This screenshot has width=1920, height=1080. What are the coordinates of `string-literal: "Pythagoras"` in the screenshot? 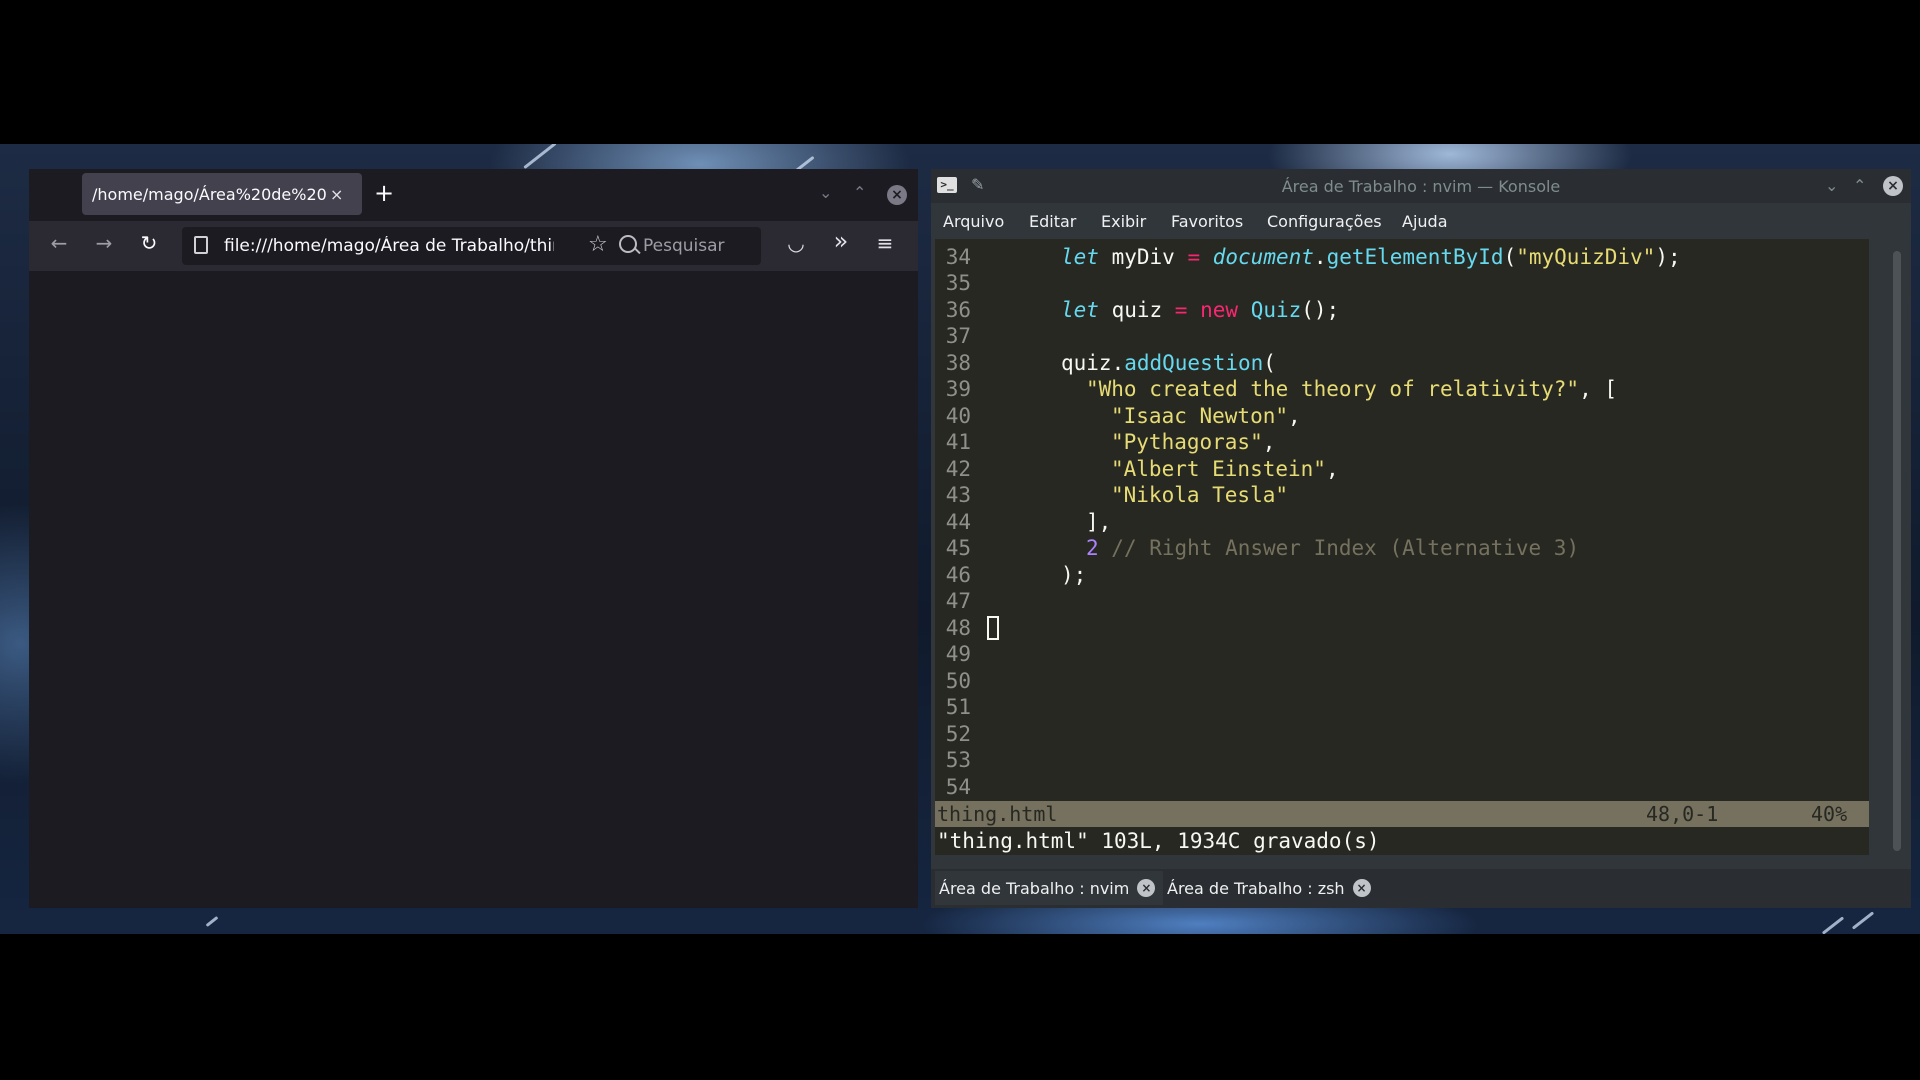 It's located at (1187, 442).